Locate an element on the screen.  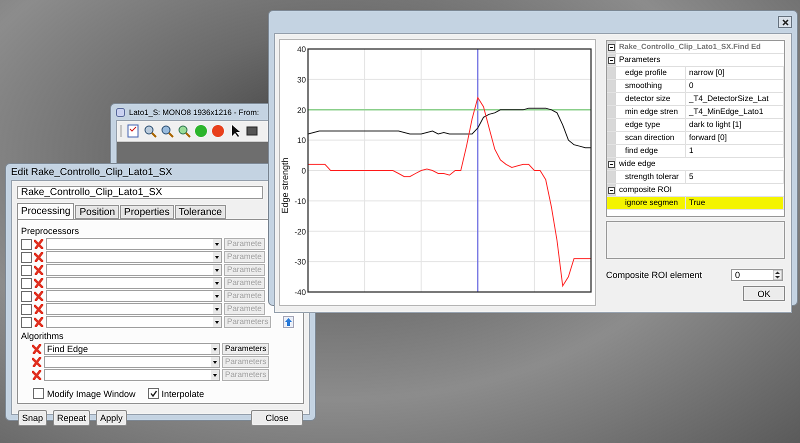
property-row: smoothing 0 is located at coordinates (695, 86).